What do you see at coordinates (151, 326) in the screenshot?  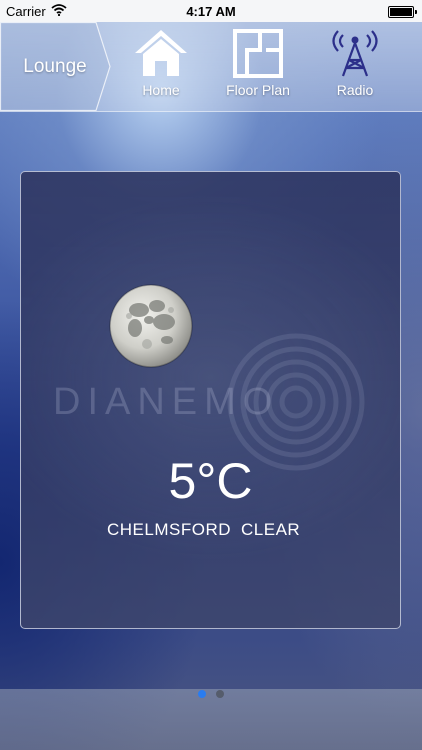 I see `moon-icon` at bounding box center [151, 326].